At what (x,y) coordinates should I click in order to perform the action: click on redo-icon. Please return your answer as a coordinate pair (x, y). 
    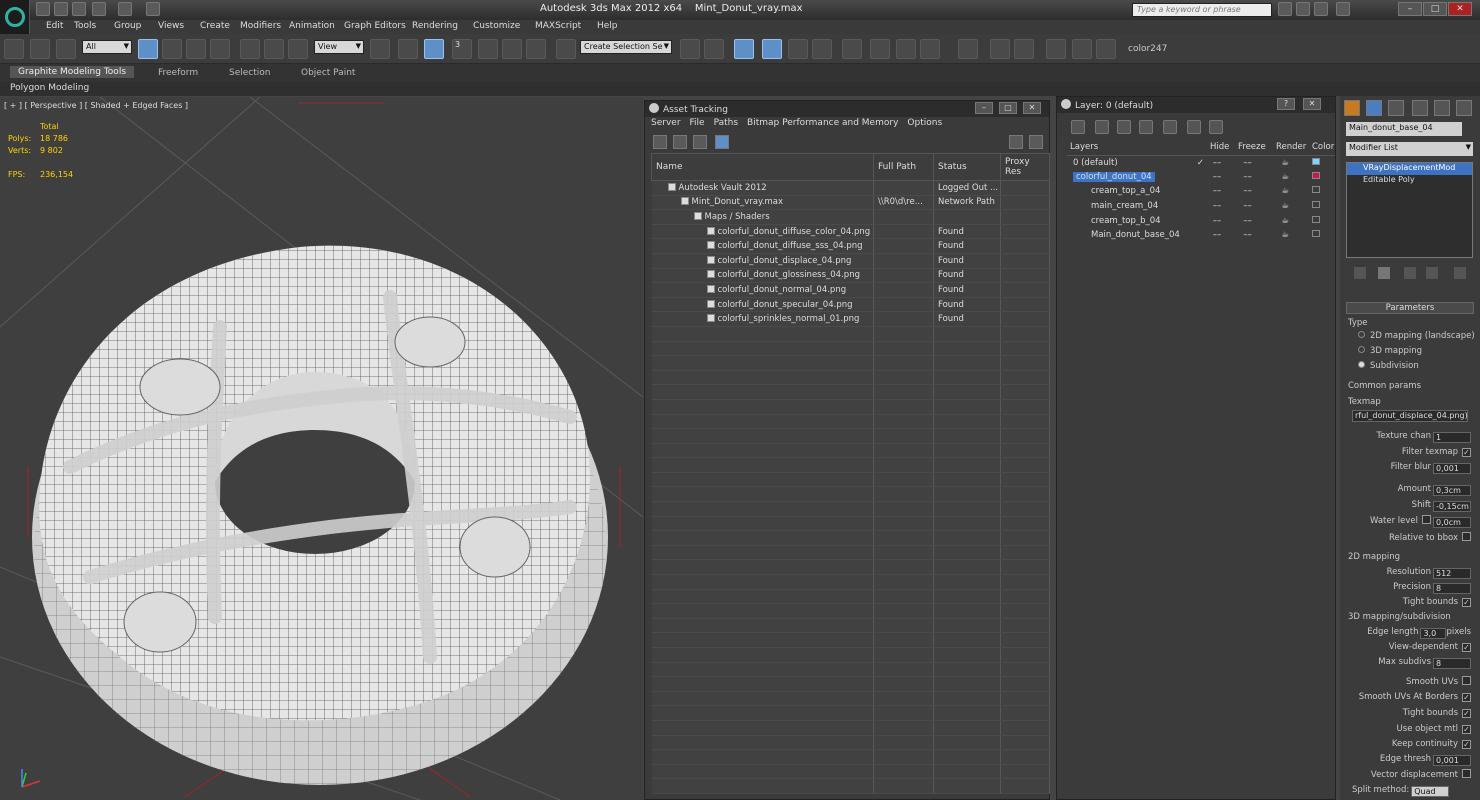
    Looking at the image, I should click on (125, 9).